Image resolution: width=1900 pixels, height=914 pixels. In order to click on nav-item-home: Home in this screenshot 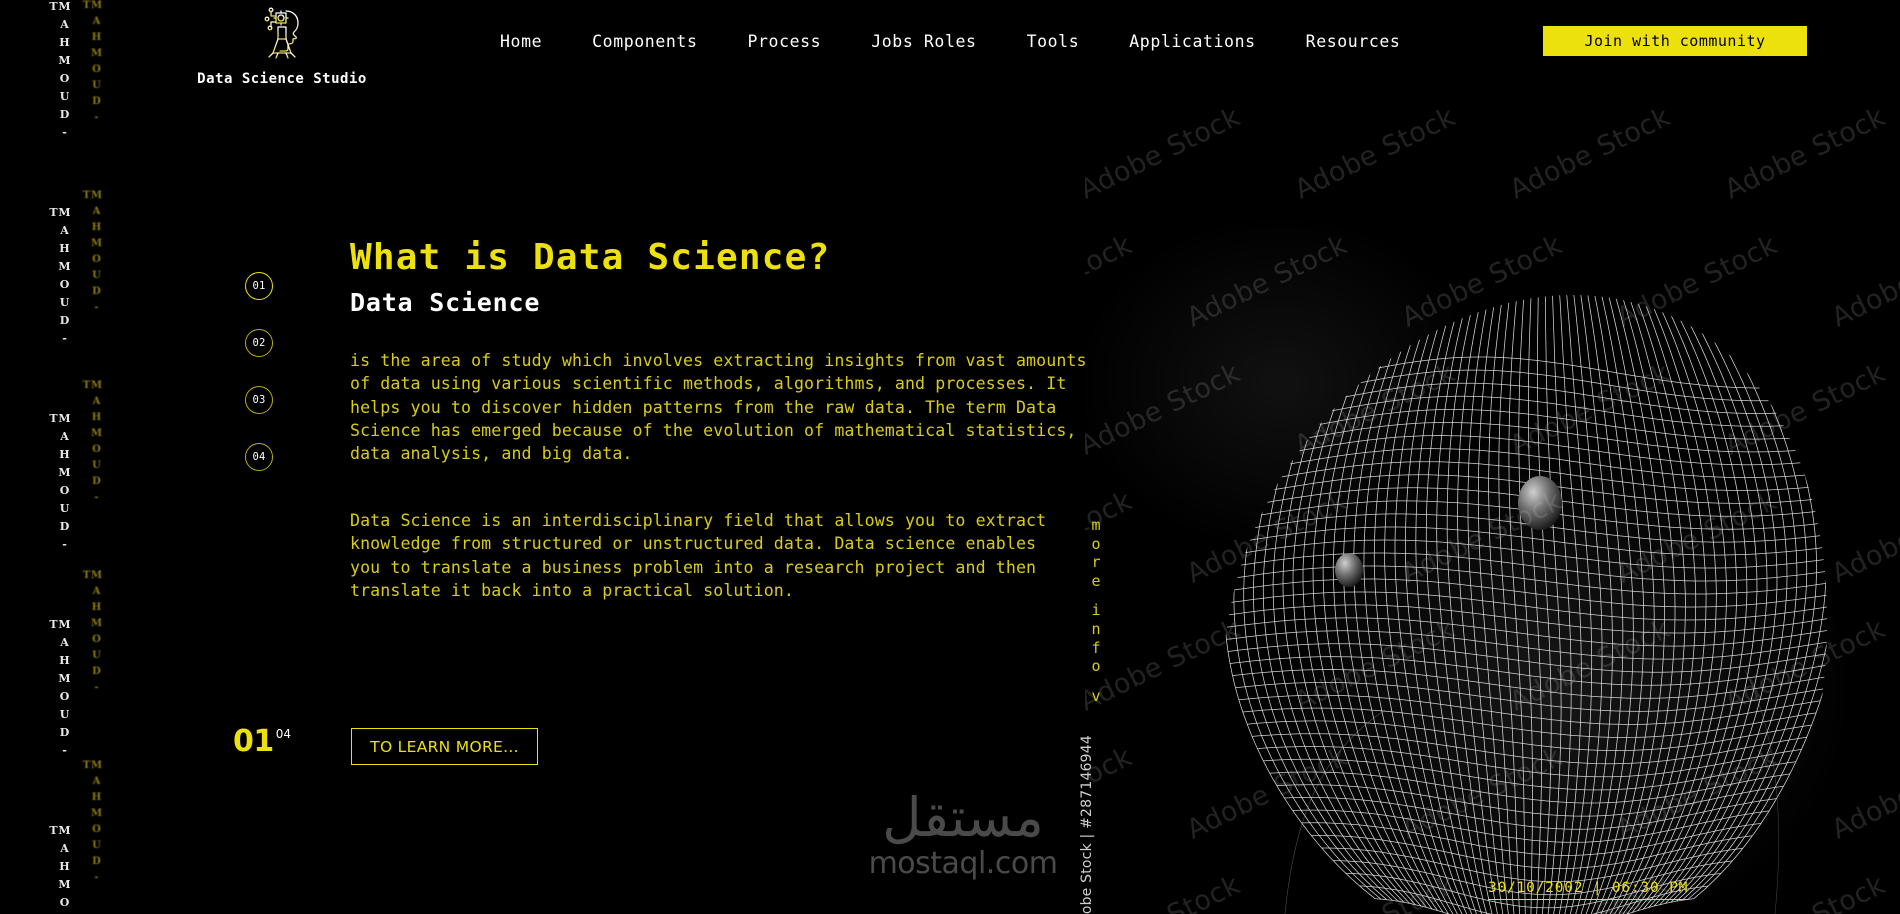, I will do `click(521, 41)`.